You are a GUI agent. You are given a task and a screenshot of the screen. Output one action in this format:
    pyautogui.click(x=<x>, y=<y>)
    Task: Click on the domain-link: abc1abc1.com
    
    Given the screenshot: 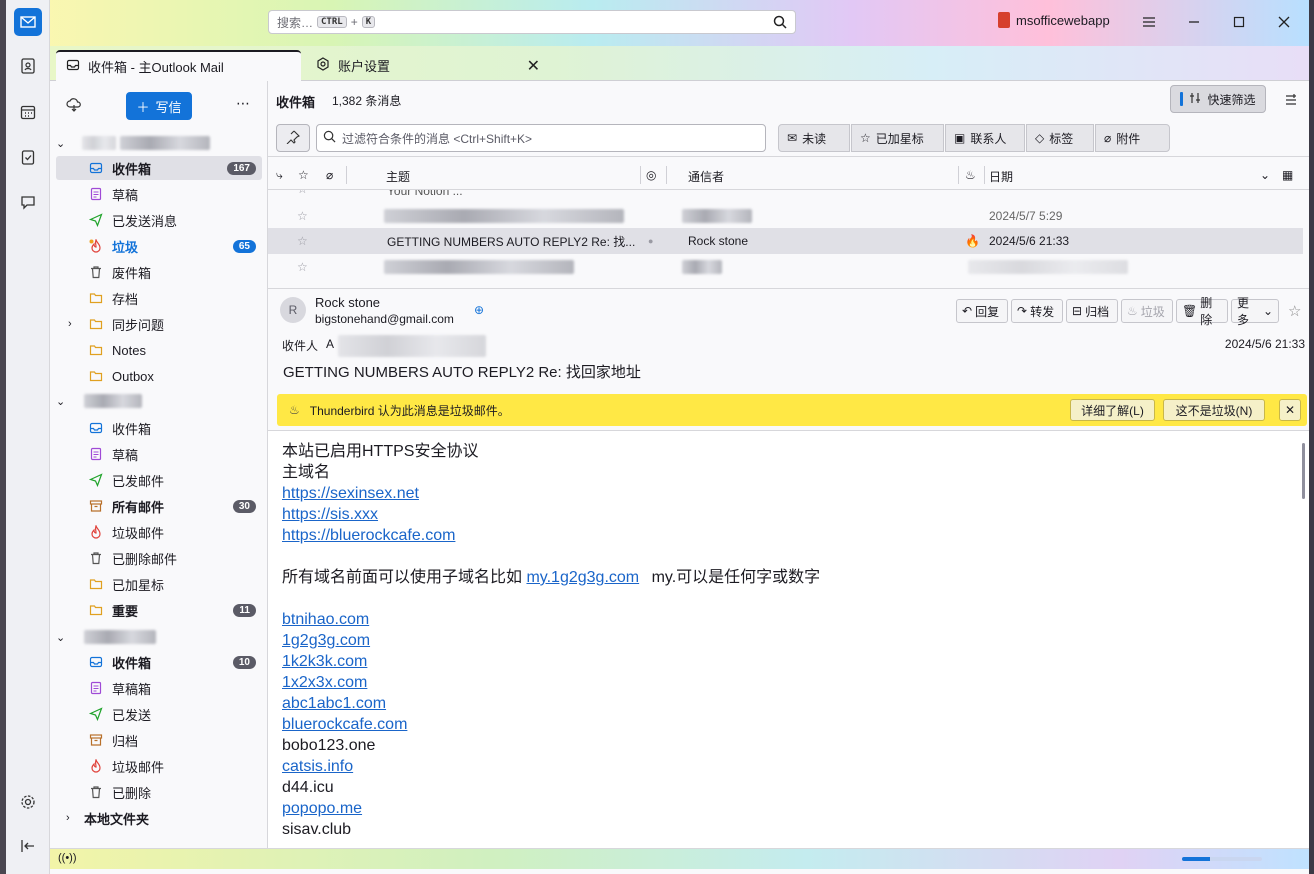 What is the action you would take?
    pyautogui.click(x=334, y=703)
    